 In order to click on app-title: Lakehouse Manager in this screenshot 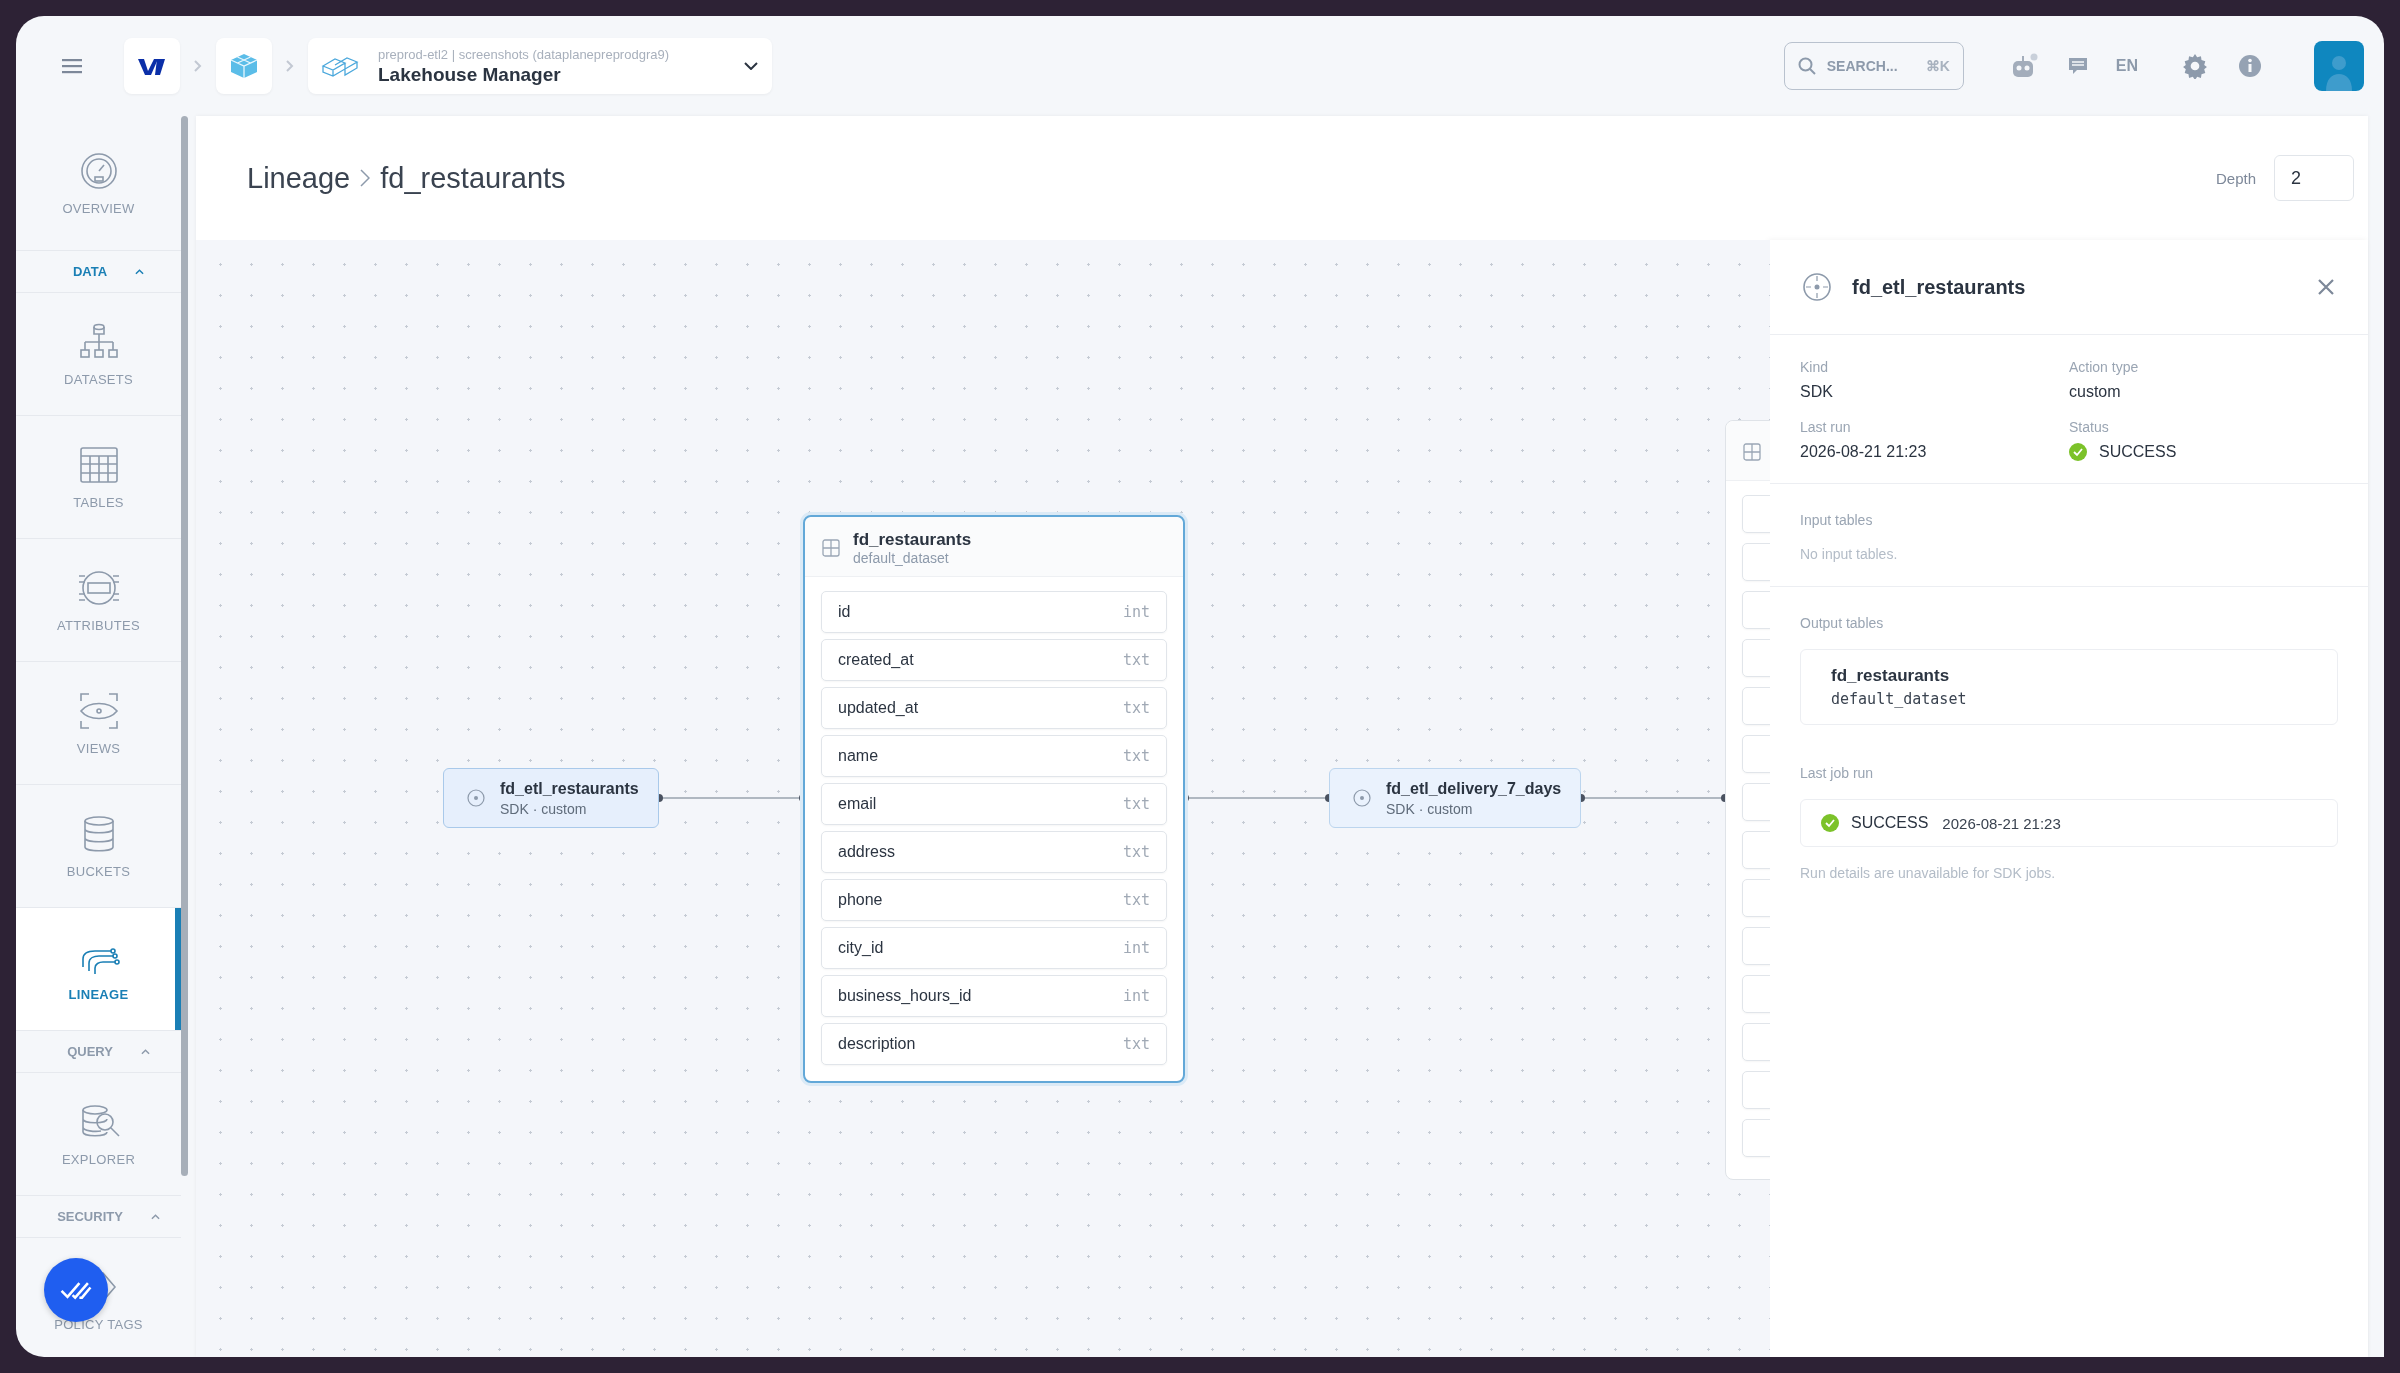, I will do `click(470, 74)`.